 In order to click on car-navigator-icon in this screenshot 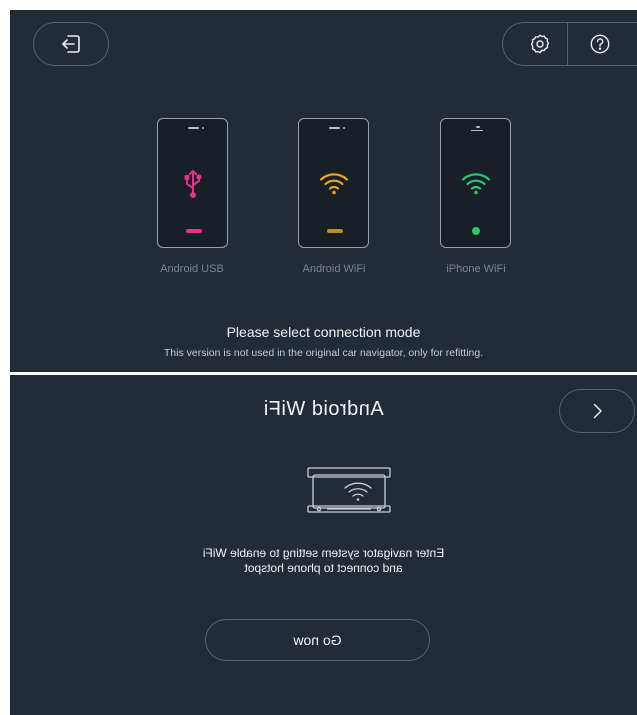, I will do `click(349, 490)`.